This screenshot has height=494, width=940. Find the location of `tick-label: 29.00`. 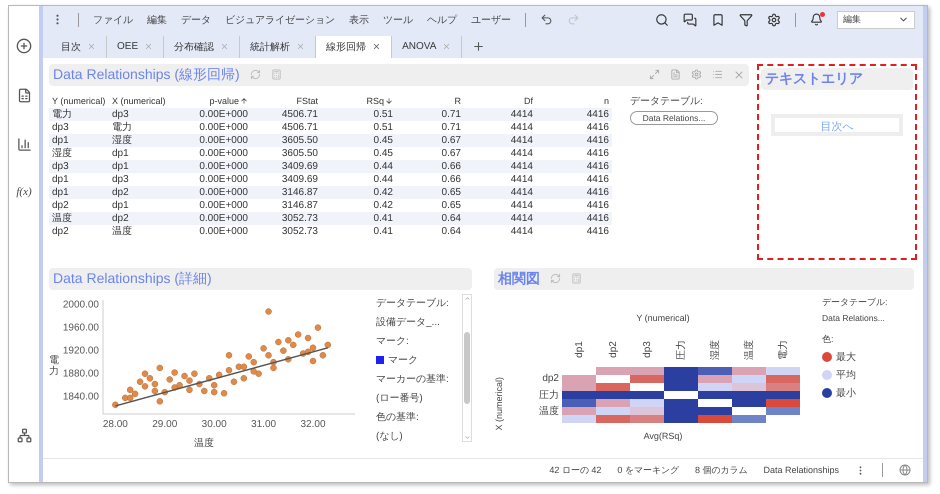

tick-label: 29.00 is located at coordinates (165, 424).